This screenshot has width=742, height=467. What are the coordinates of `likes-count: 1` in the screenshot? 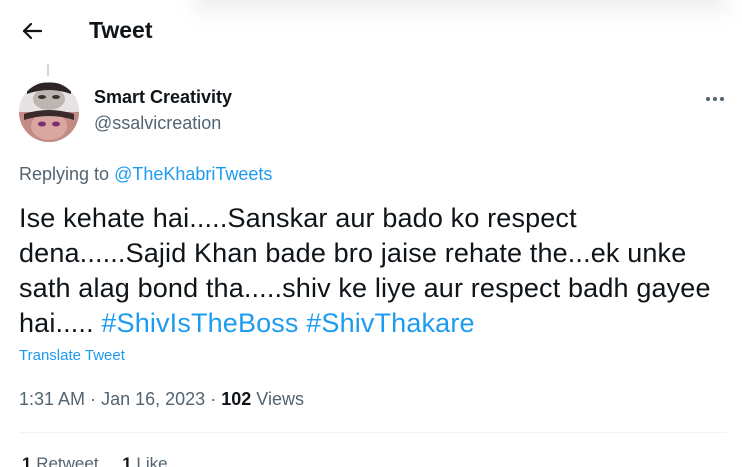 It's located at (127, 460).